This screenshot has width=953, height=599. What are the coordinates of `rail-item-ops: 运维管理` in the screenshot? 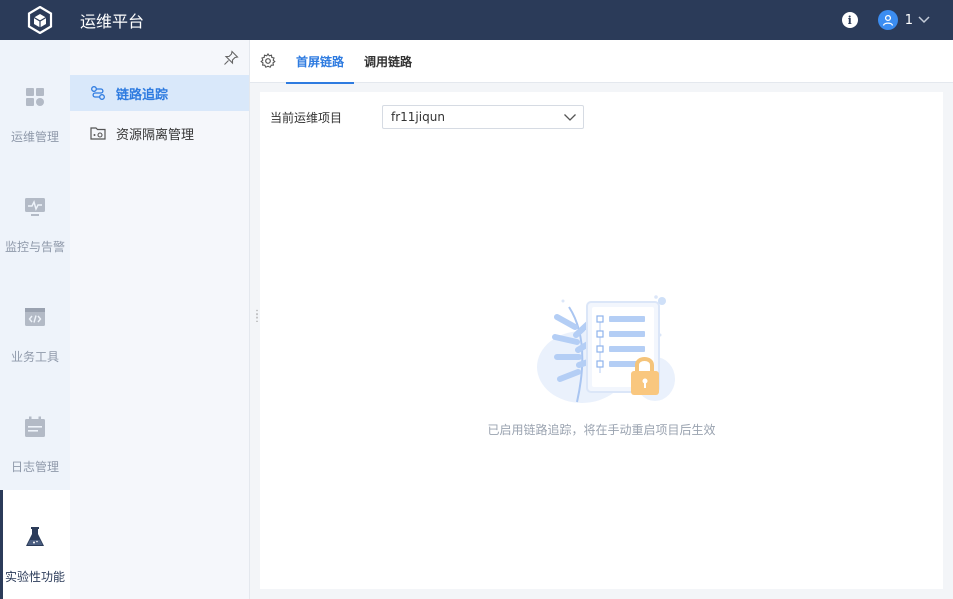 It's located at (35, 105).